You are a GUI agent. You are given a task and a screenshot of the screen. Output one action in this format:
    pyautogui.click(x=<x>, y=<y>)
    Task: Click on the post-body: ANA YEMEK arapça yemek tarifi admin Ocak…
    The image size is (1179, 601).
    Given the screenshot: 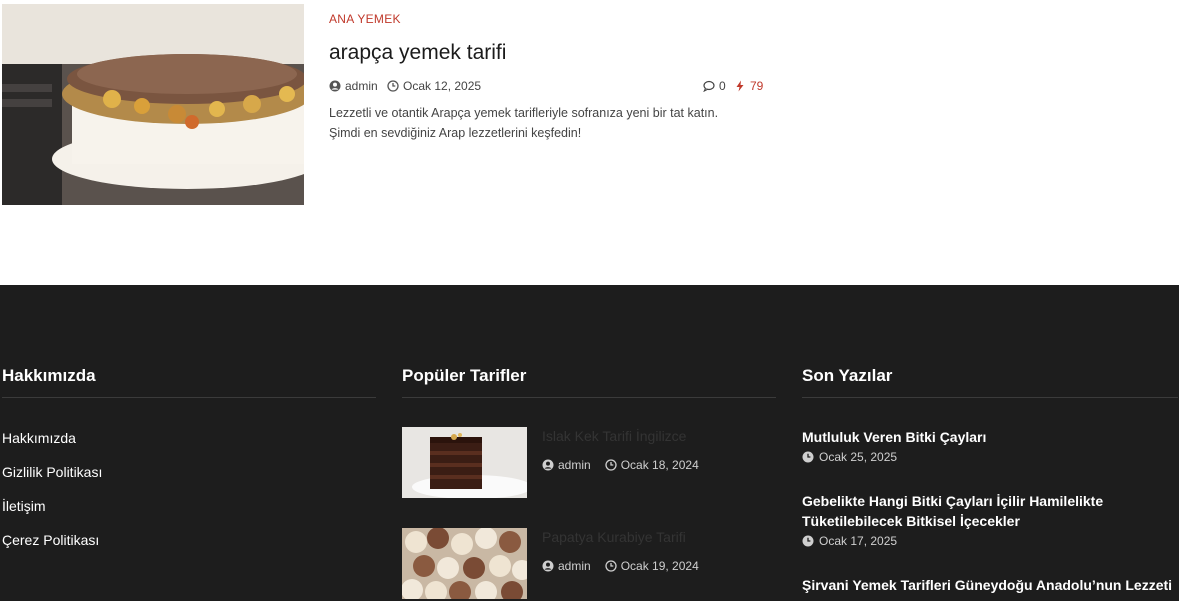 What is the action you would take?
    pyautogui.click(x=546, y=75)
    